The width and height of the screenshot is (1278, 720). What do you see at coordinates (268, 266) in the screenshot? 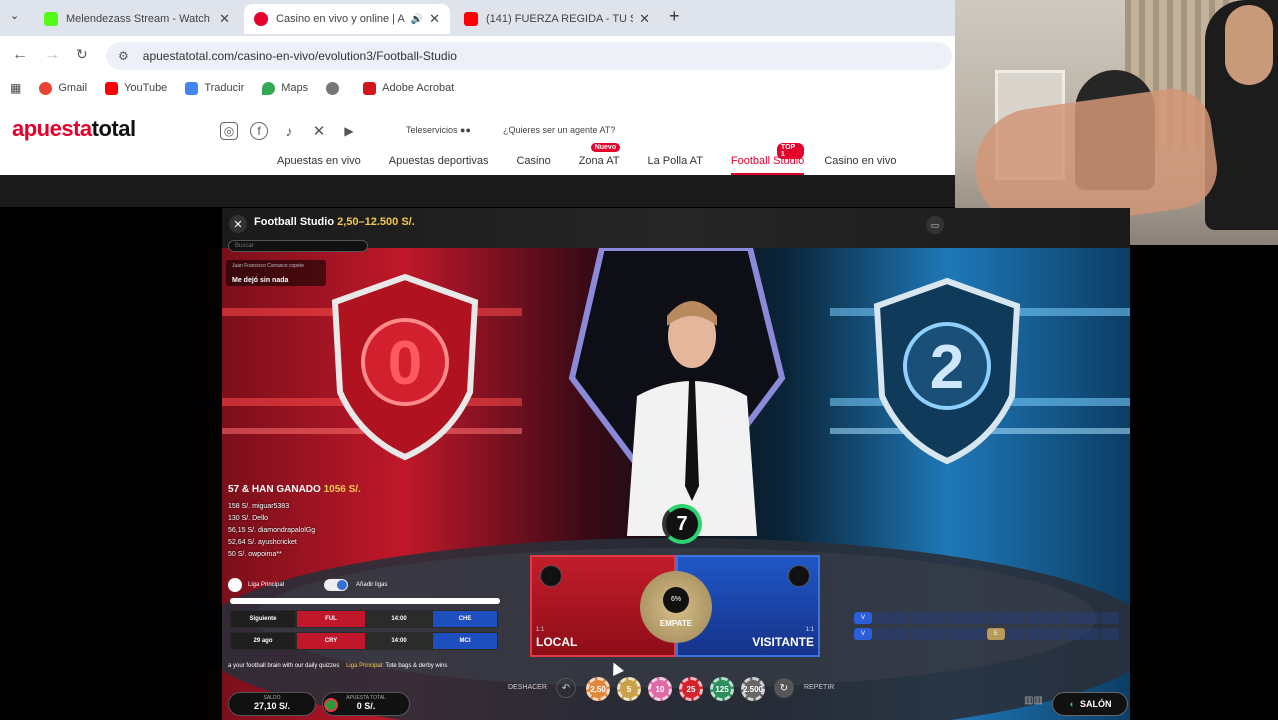
I see `chat-username: Juan Francisco Carrasco copete` at bounding box center [268, 266].